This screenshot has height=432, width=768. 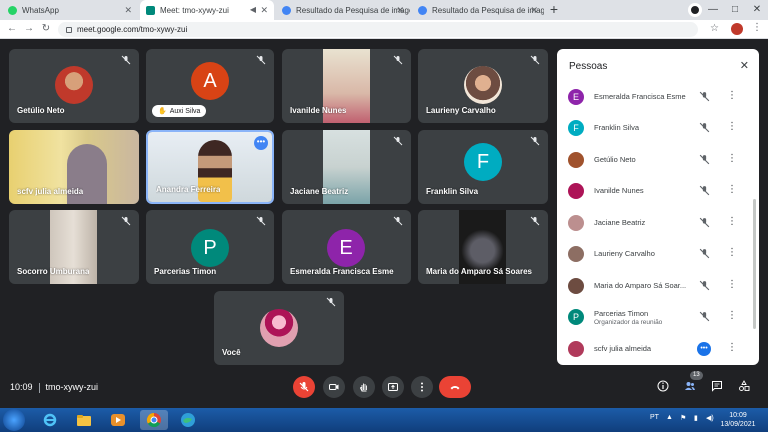 I want to click on chat-button, so click(x=717, y=386).